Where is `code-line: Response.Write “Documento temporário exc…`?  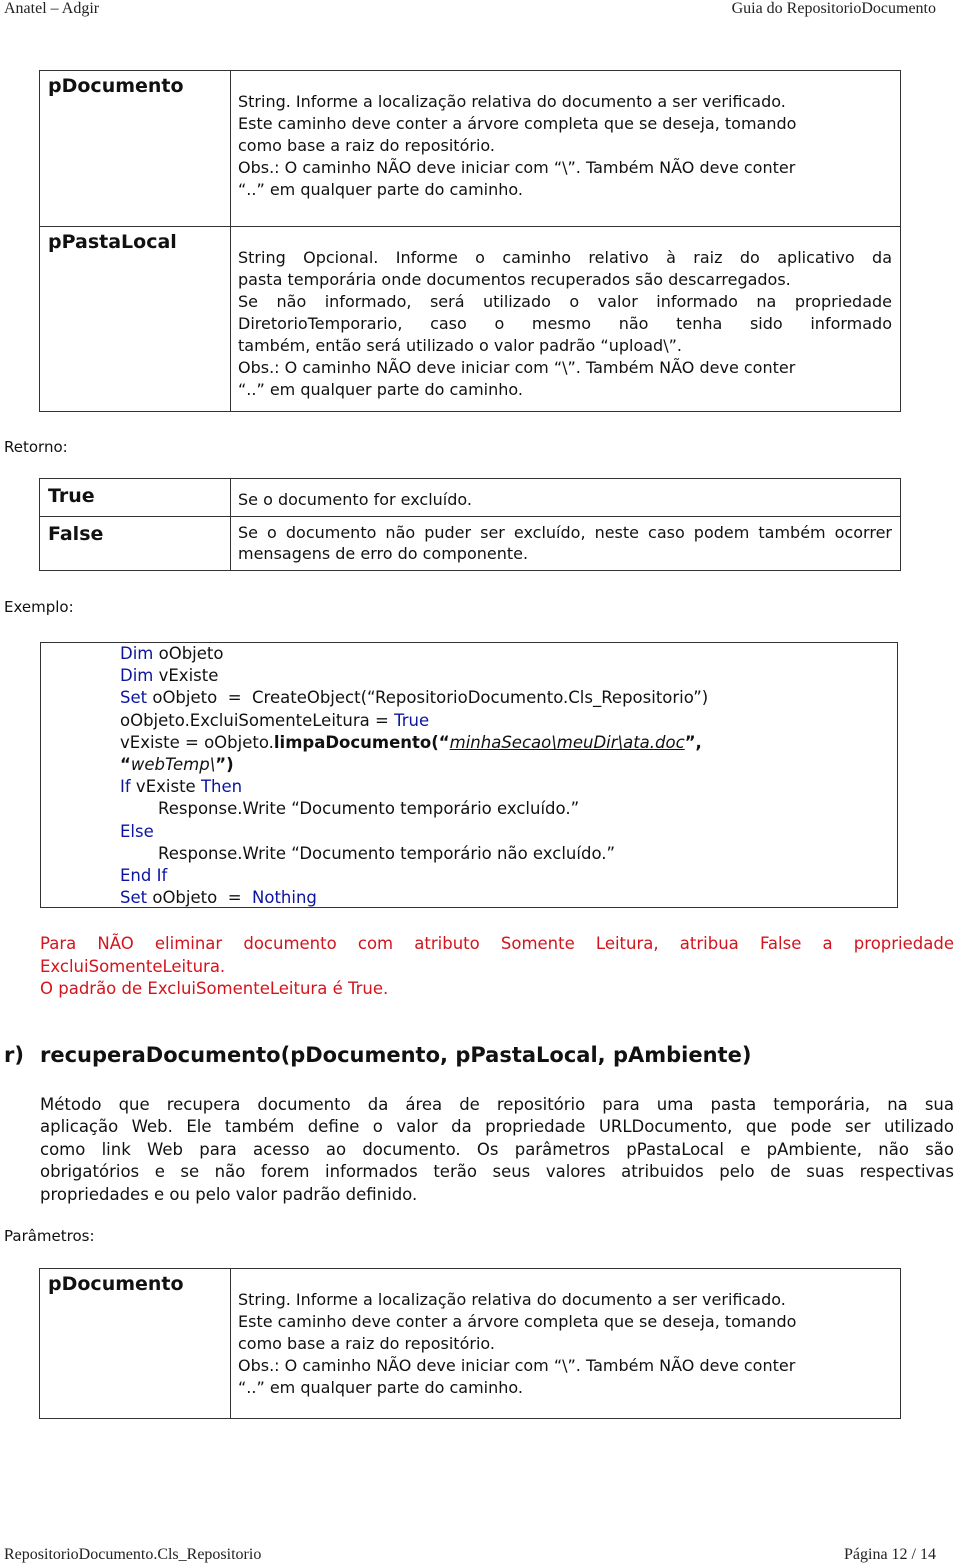
code-line: Response.Write “Documento temporário exc… is located at coordinates (369, 809).